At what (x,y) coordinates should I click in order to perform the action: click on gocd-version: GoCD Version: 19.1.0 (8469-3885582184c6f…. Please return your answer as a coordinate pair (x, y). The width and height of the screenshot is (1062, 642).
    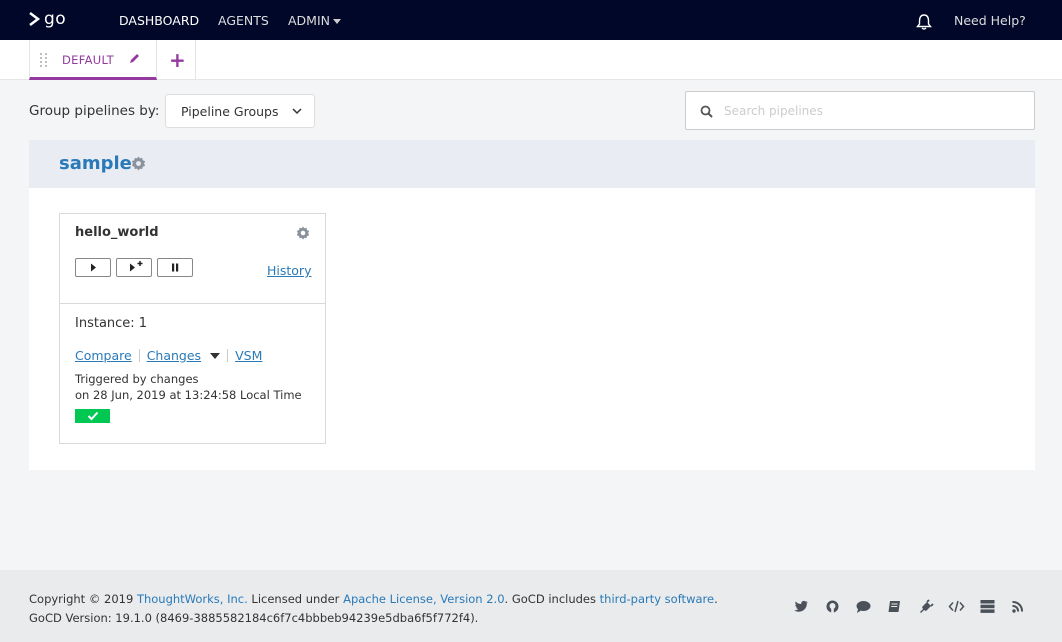
    Looking at the image, I should click on (254, 618).